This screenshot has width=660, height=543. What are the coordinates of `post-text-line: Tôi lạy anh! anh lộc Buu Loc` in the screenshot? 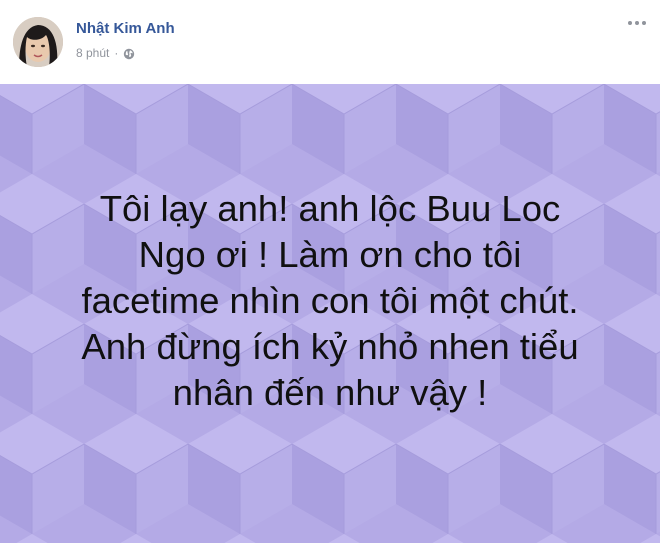 It's located at (330, 208).